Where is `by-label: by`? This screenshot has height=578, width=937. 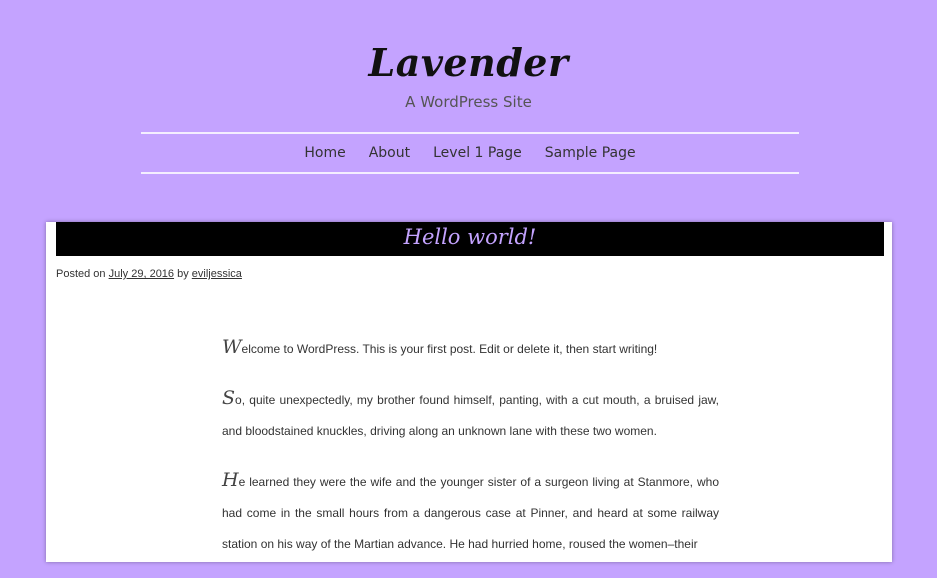
by-label: by is located at coordinates (183, 274).